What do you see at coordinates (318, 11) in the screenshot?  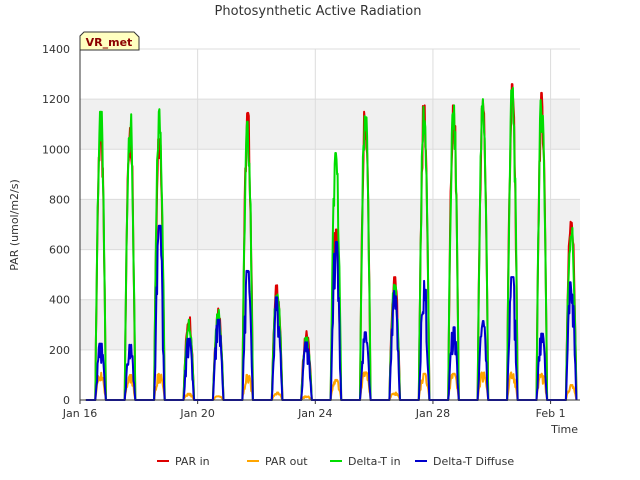 I see `chart-title: Photosynthetic Active Radiation` at bounding box center [318, 11].